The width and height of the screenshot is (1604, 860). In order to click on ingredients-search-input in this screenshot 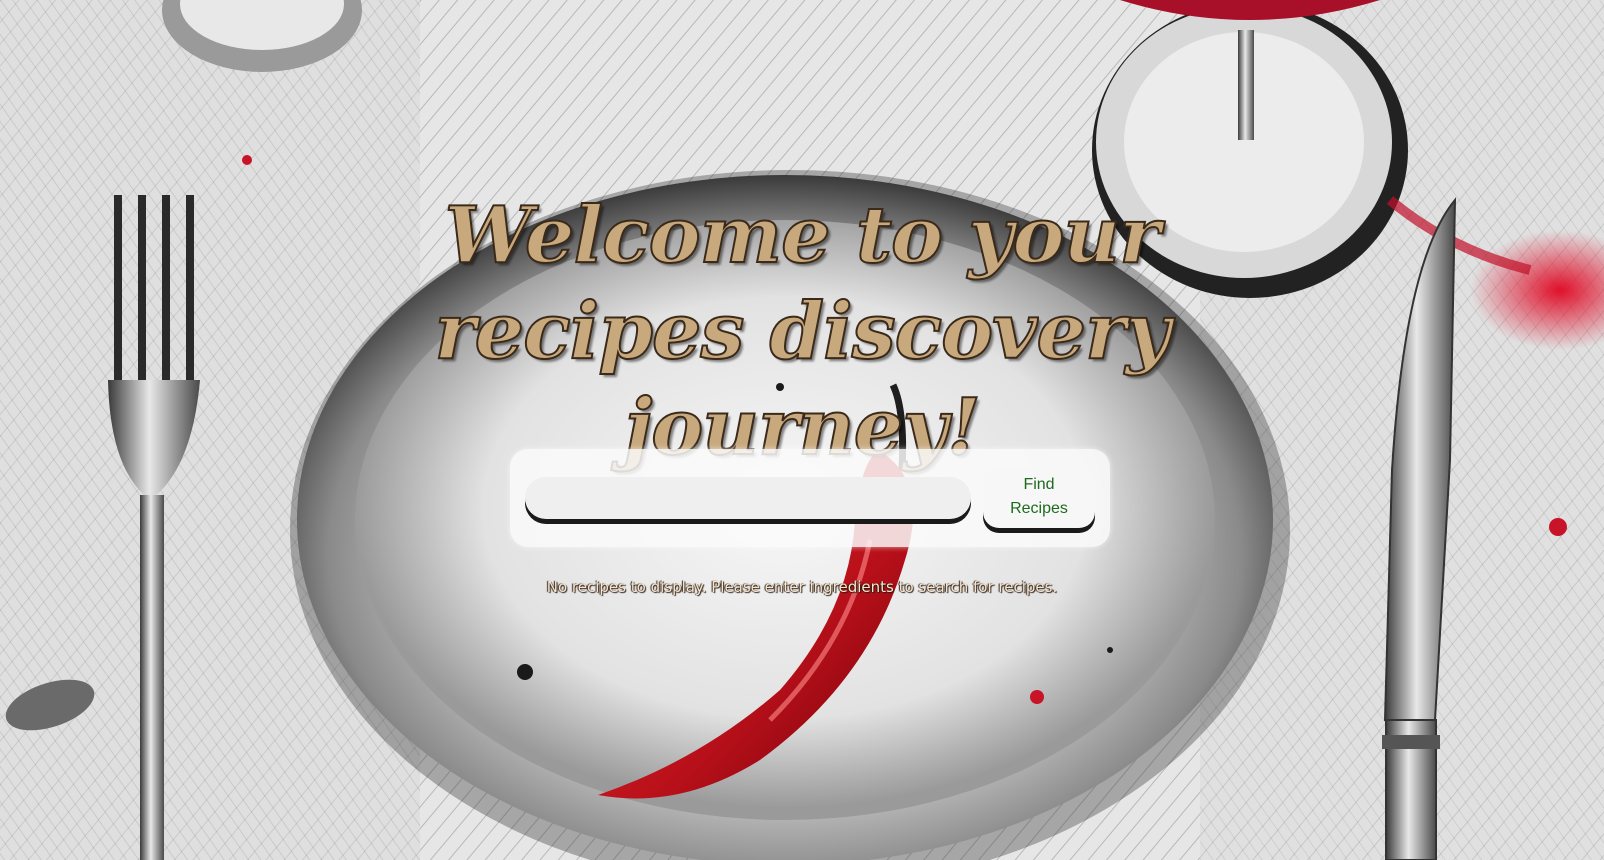, I will do `click(748, 498)`.